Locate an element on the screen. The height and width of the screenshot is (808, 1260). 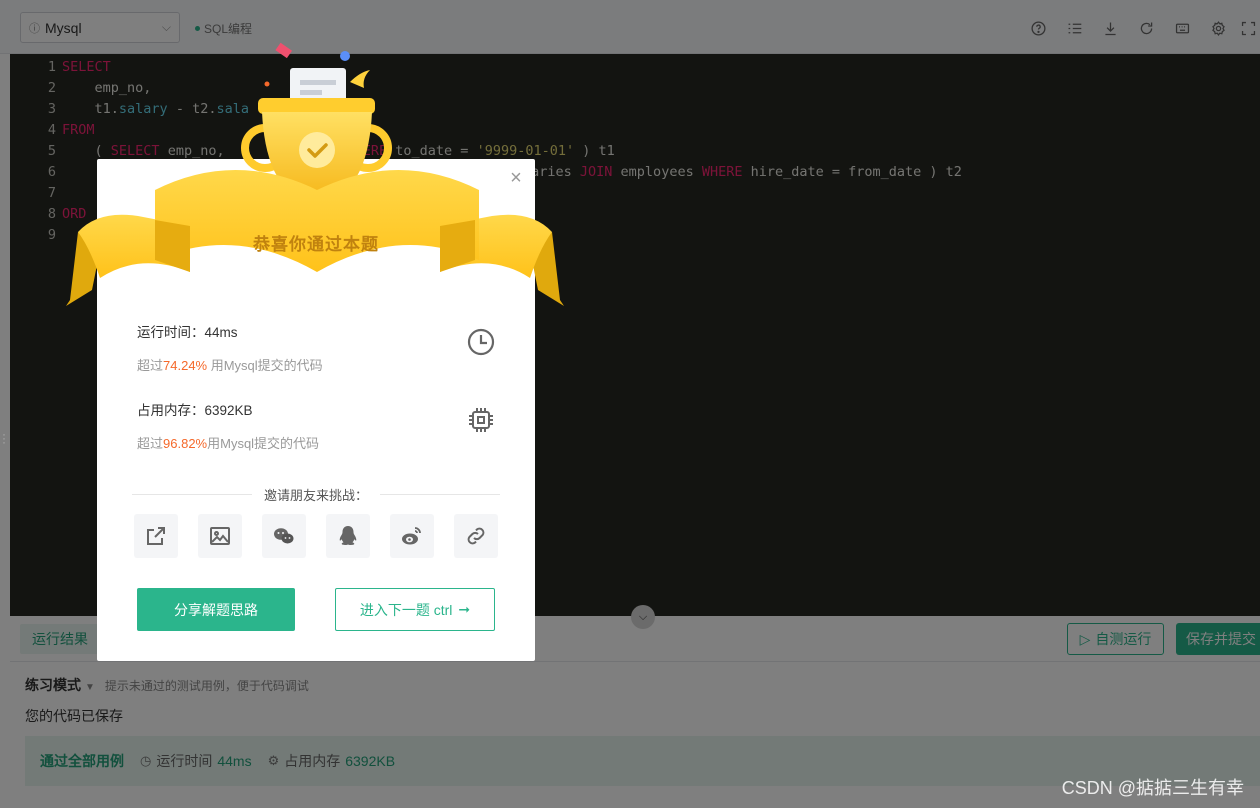
share-solution-button: 分享解题思路 is located at coordinates (216, 609).